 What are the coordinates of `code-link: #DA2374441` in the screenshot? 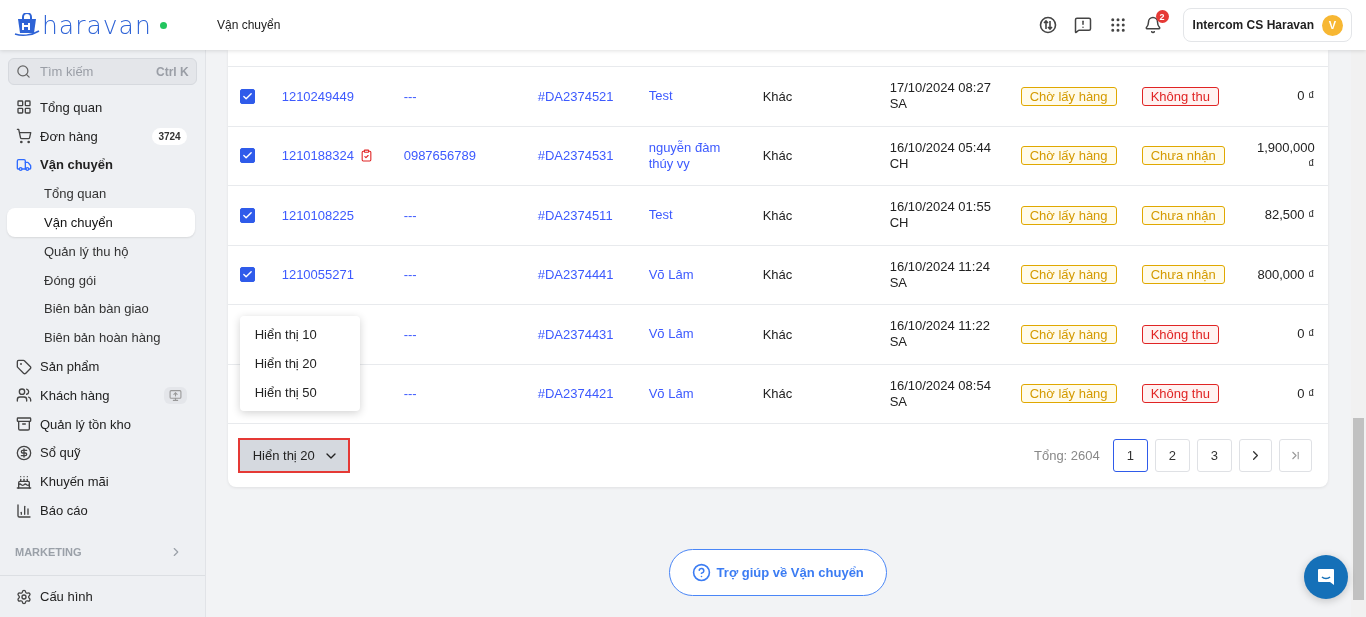 It's located at (575, 275).